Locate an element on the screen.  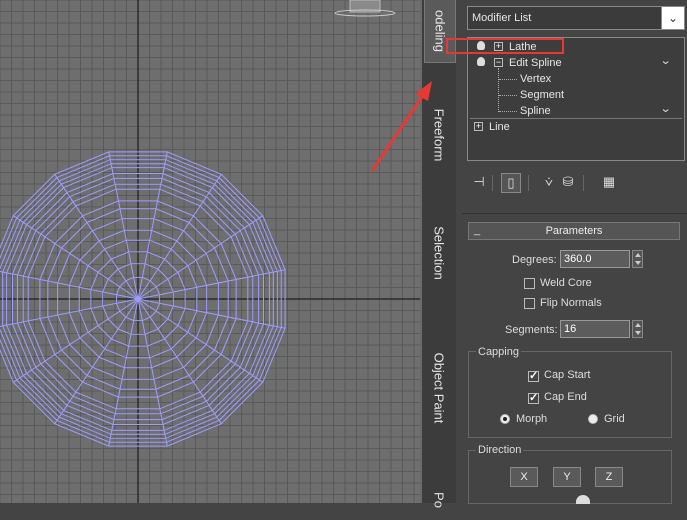
show-end-result-icon: ▯ is located at coordinates (511, 183).